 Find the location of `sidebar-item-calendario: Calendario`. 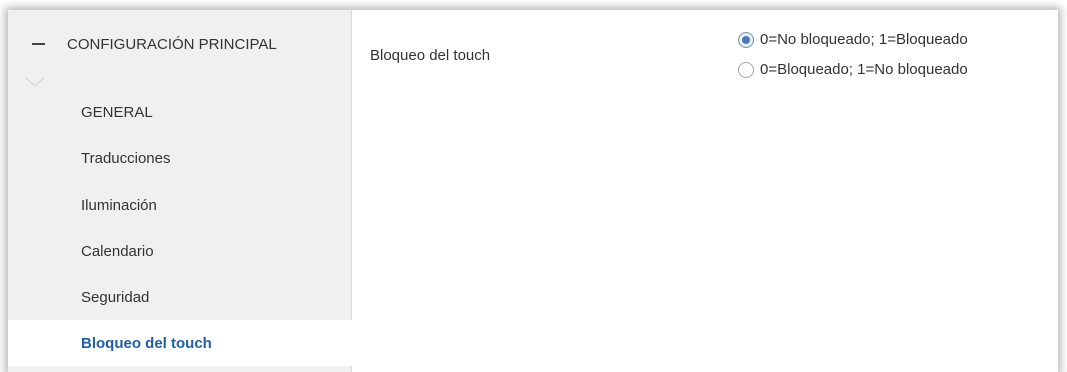

sidebar-item-calendario: Calendario is located at coordinates (179, 251).